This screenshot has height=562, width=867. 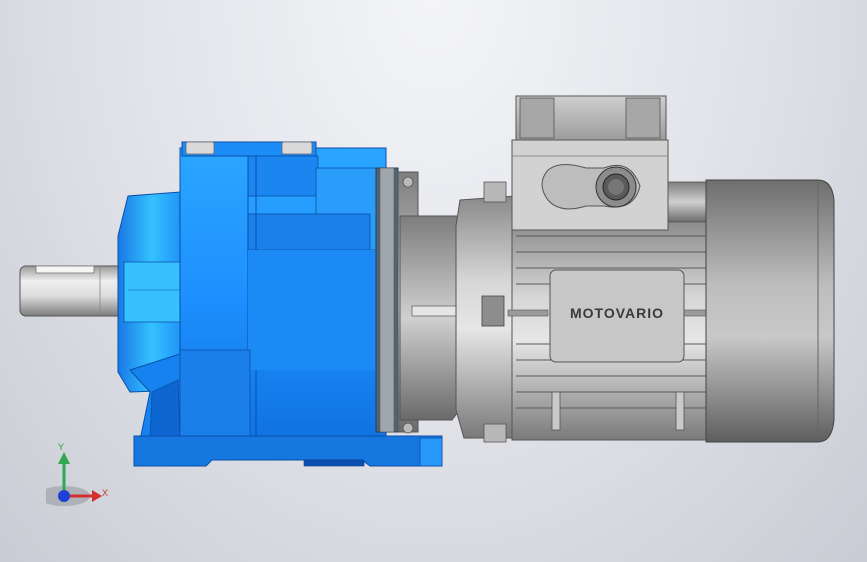 What do you see at coordinates (72, 291) in the screenshot?
I see `output-shaft` at bounding box center [72, 291].